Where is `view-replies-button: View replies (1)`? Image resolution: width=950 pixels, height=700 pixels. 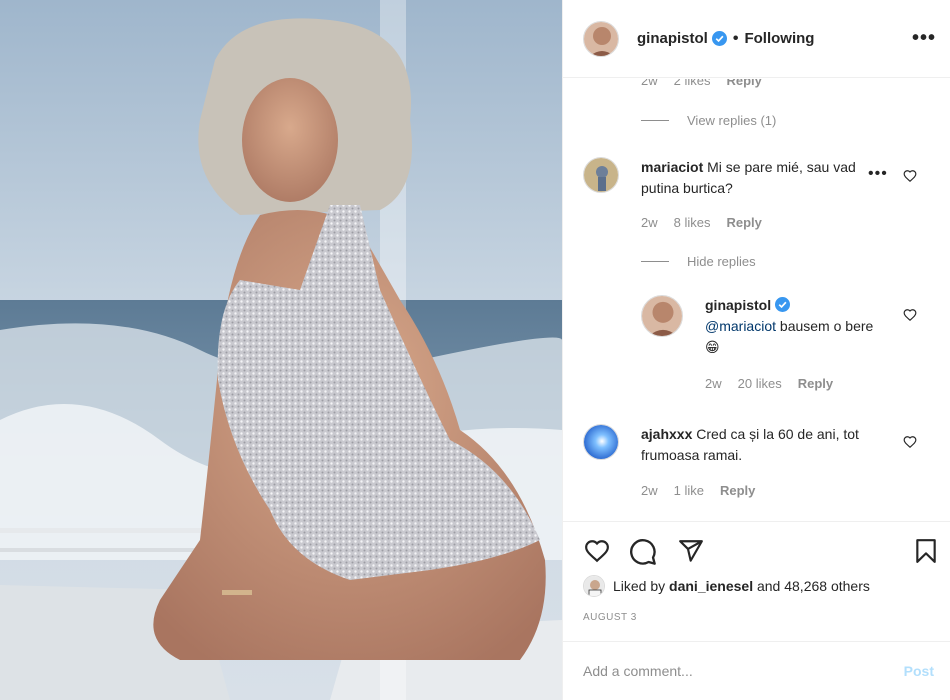
view-replies-button: View replies (1) is located at coordinates (708, 120).